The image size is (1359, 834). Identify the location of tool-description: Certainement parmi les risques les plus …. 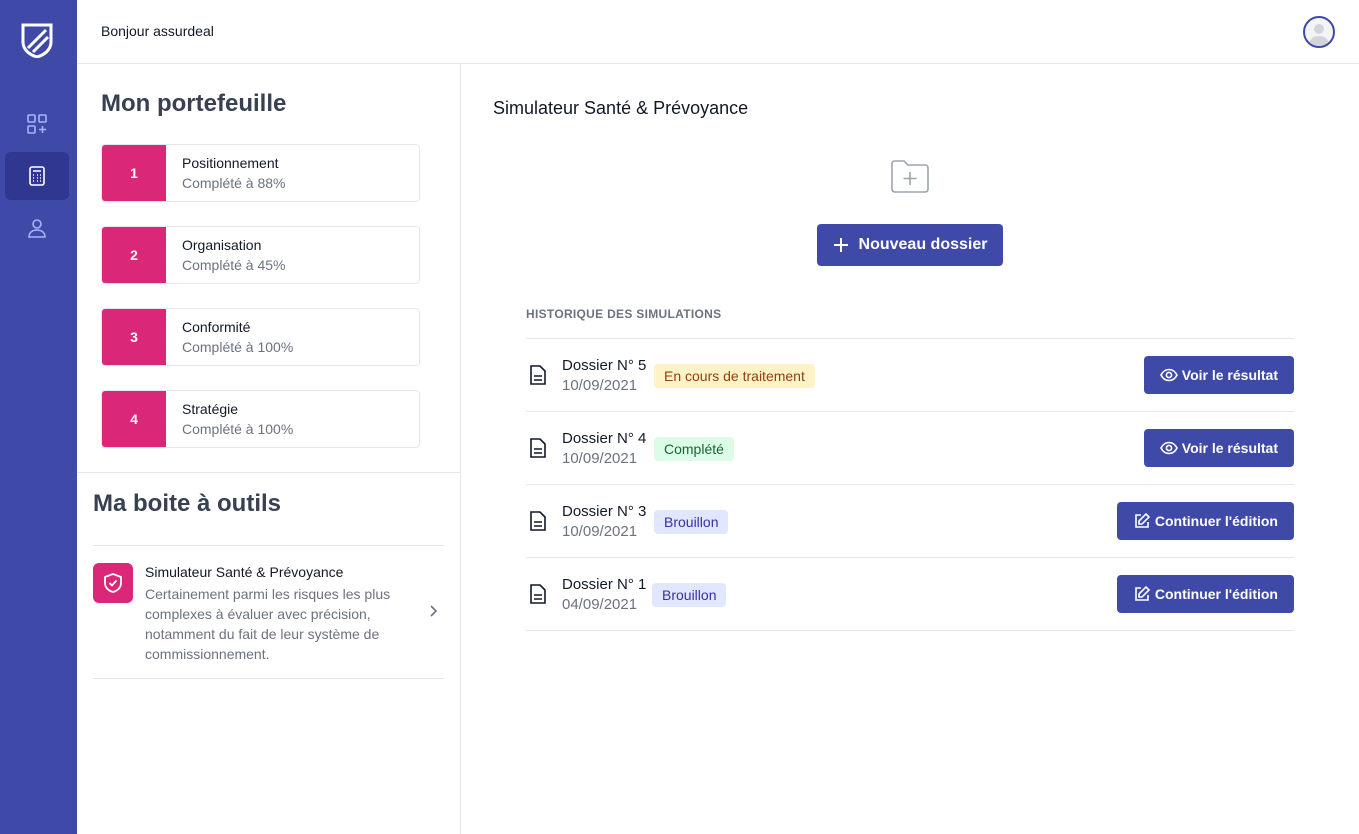
(268, 624).